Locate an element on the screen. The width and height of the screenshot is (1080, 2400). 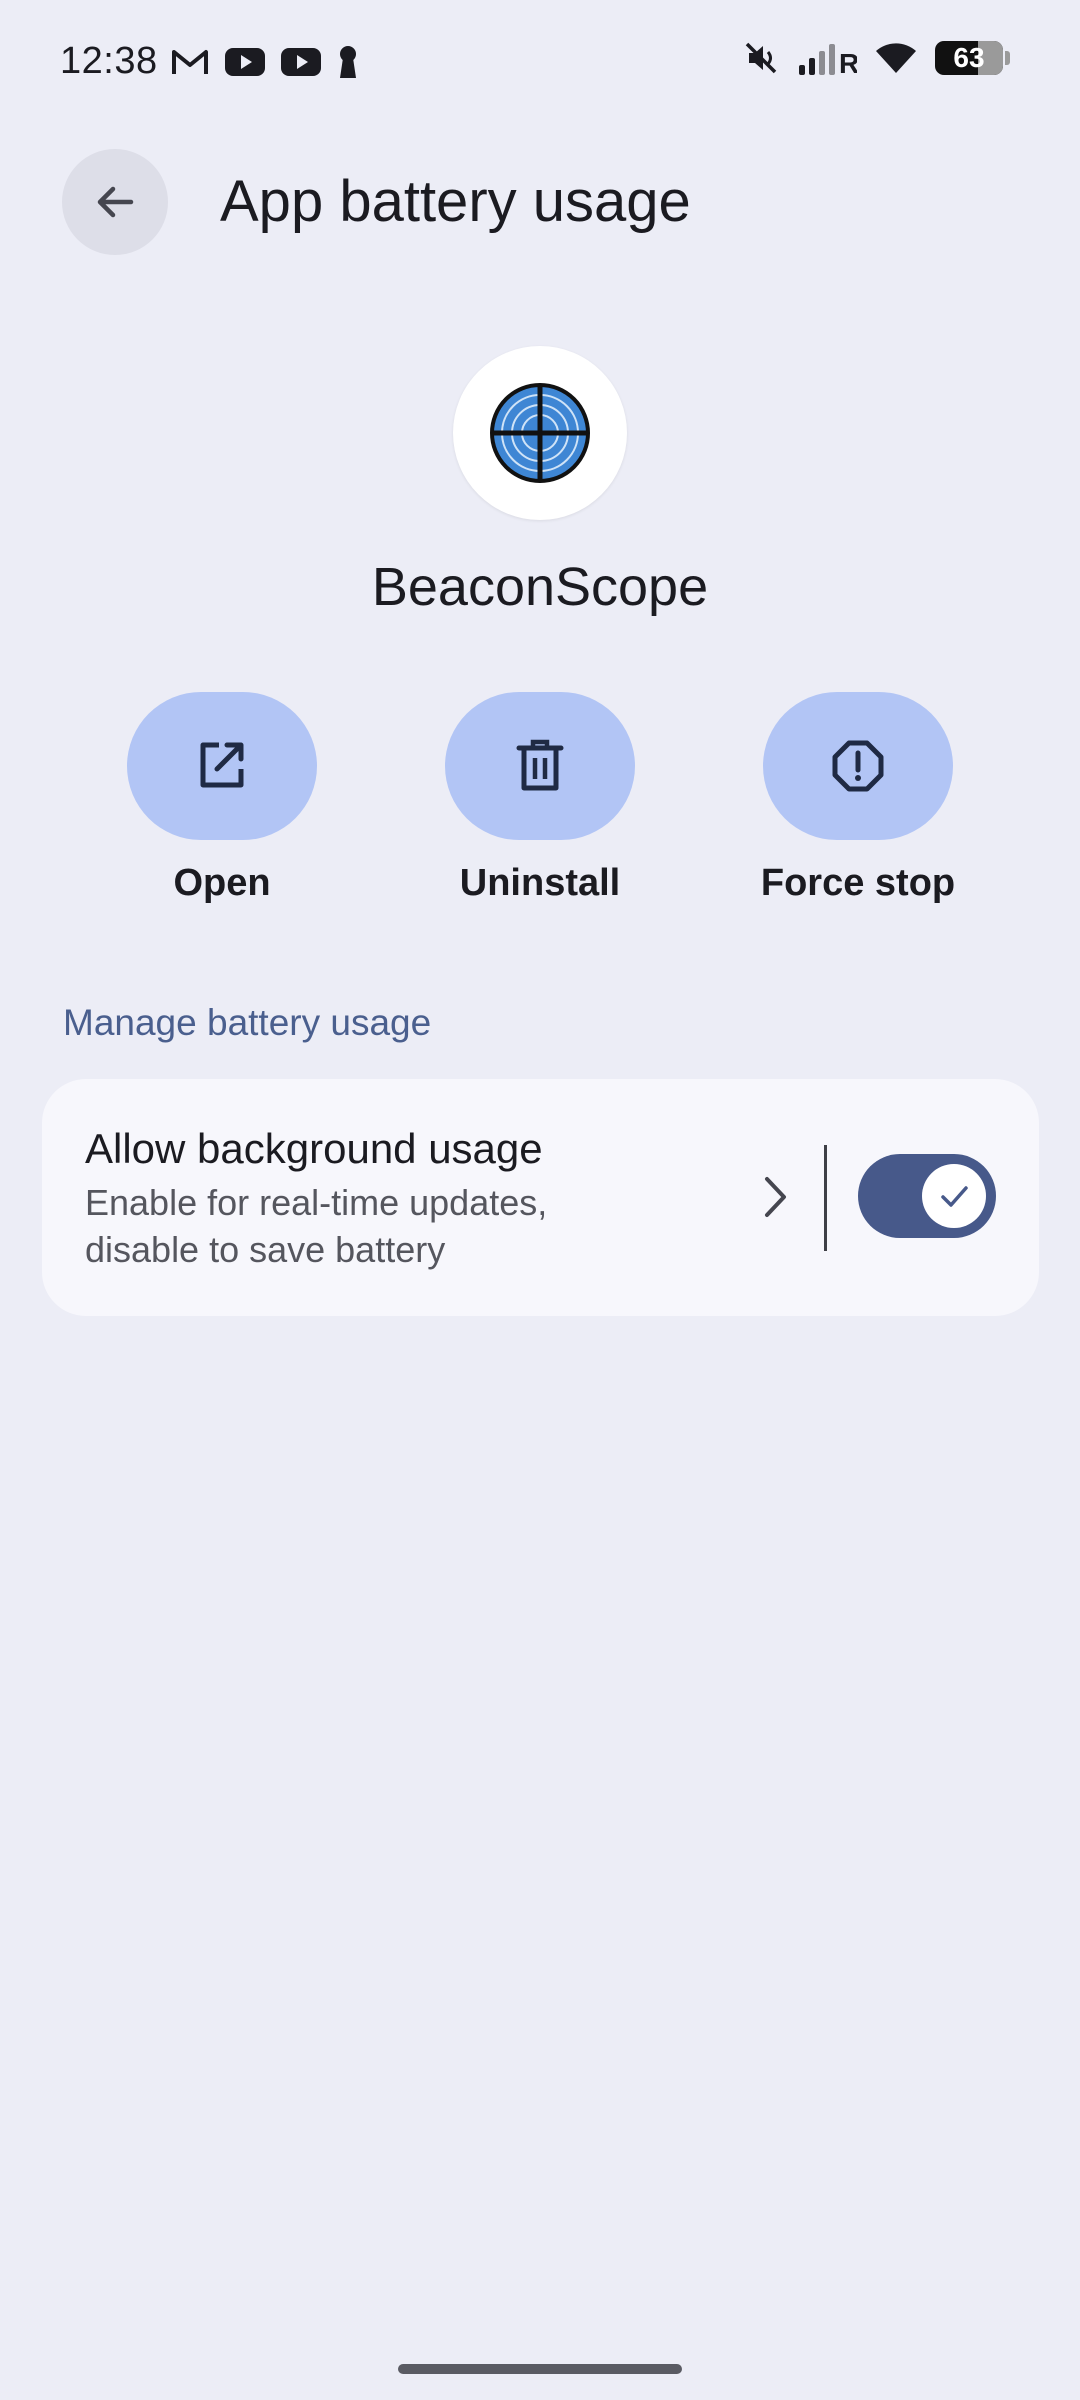
switch-thumb is located at coordinates (954, 1196).